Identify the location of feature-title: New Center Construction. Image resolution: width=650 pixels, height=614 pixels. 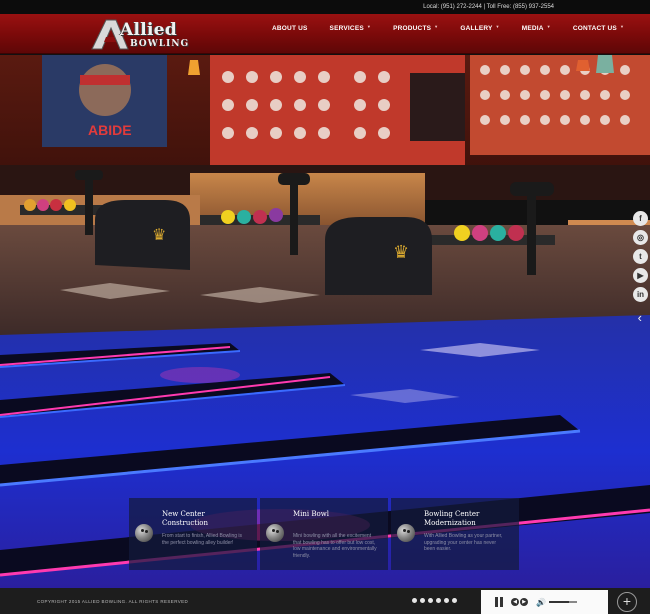
(185, 518).